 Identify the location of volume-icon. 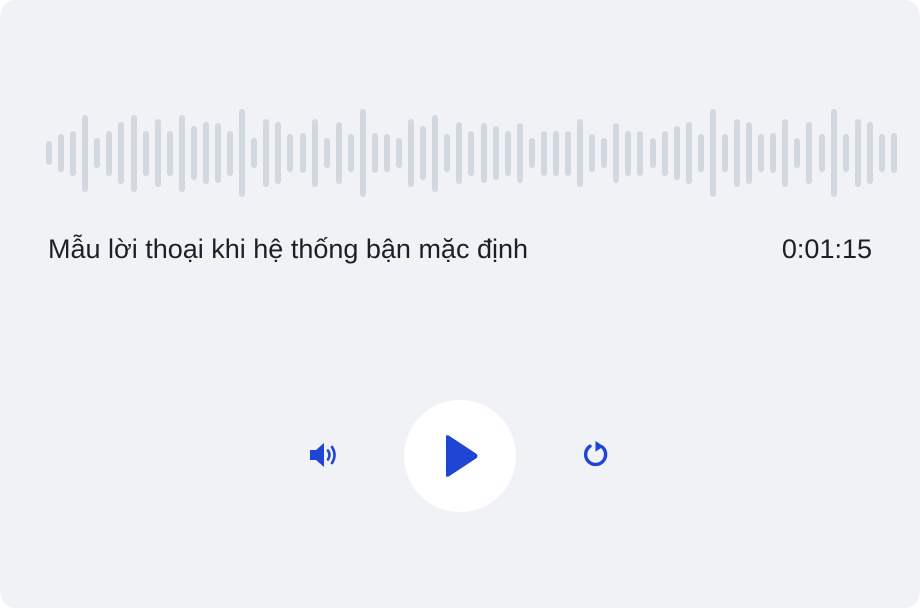
(323, 455).